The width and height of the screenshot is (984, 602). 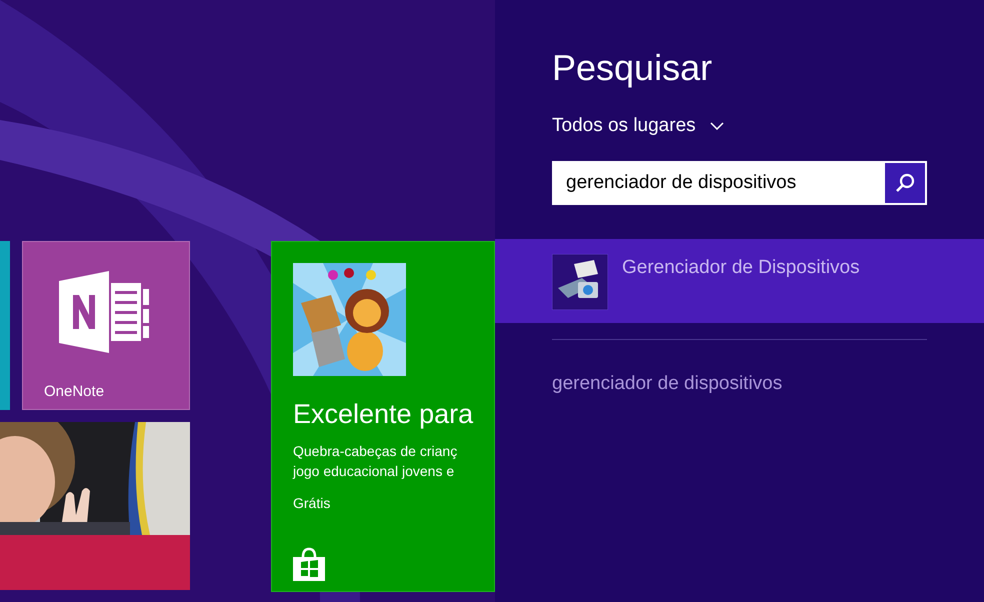 What do you see at coordinates (638, 126) in the screenshot?
I see `scope-dropdown: Todos os lugares` at bounding box center [638, 126].